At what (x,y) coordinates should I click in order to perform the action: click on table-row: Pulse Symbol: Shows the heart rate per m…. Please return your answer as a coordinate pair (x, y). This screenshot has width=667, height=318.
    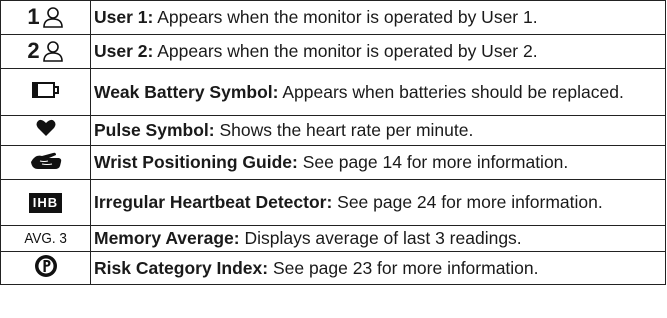
    Looking at the image, I should click on (333, 130).